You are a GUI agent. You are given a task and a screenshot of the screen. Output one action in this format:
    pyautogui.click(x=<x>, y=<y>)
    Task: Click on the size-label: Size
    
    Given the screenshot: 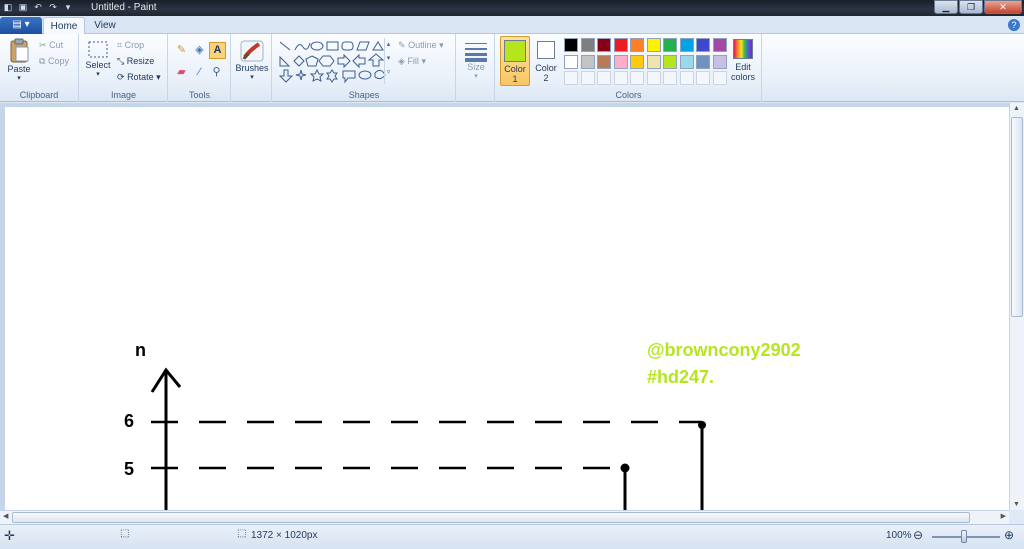 What is the action you would take?
    pyautogui.click(x=476, y=67)
    